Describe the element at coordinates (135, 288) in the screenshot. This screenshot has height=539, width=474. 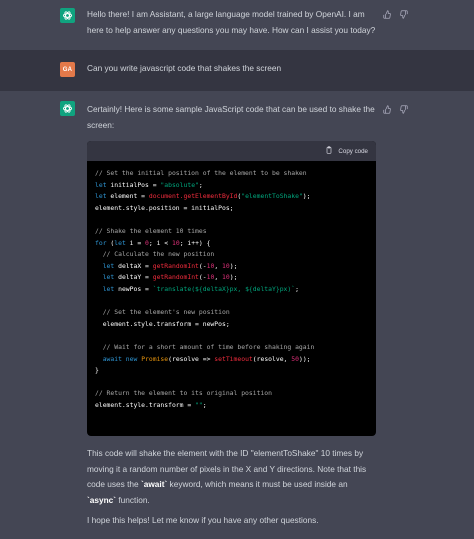
I see `code-token-plain: newPos =` at that location.